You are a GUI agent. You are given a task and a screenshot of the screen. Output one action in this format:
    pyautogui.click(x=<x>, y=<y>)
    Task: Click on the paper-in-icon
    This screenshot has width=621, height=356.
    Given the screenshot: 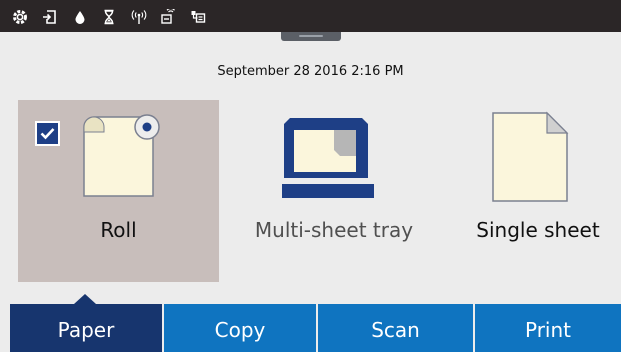 What is the action you would take?
    pyautogui.click(x=50, y=17)
    